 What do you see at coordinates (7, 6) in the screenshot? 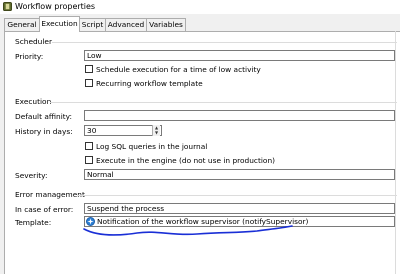
I see `workflow-app-icon` at bounding box center [7, 6].